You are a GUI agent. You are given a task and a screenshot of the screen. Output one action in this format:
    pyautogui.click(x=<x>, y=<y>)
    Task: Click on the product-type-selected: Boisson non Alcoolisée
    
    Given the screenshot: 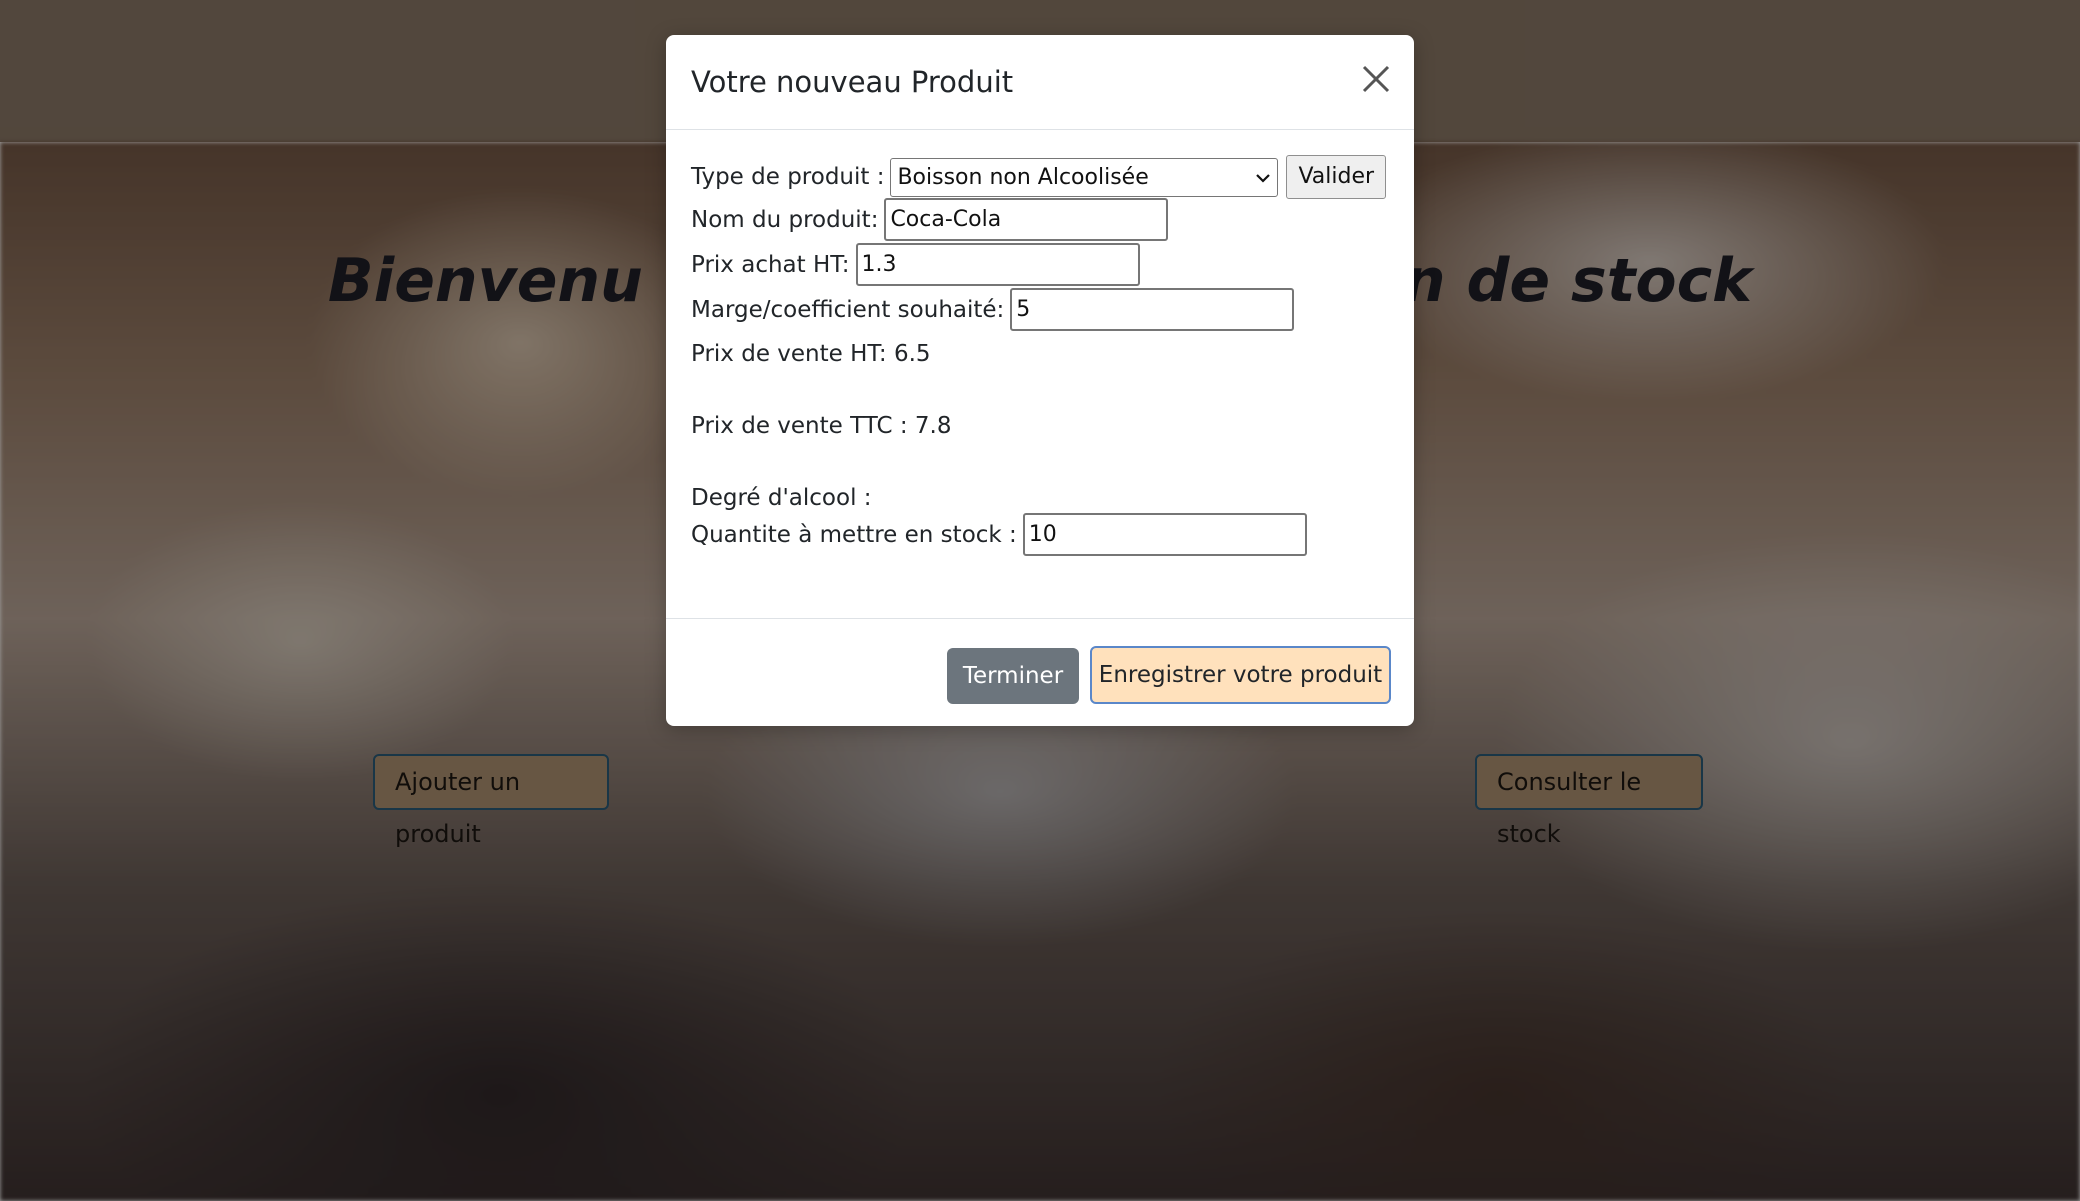 What is the action you would take?
    pyautogui.click(x=1023, y=177)
    